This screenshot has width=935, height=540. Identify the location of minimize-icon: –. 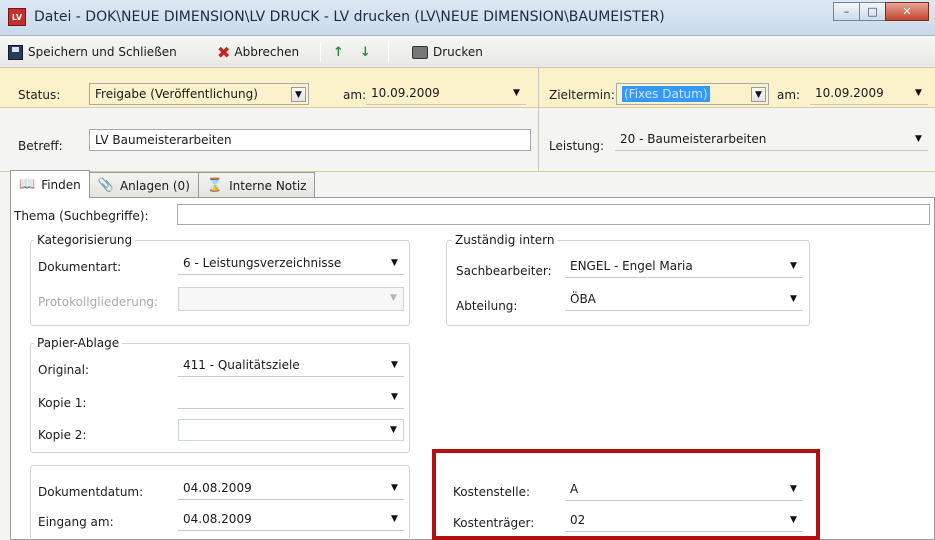
(846, 11).